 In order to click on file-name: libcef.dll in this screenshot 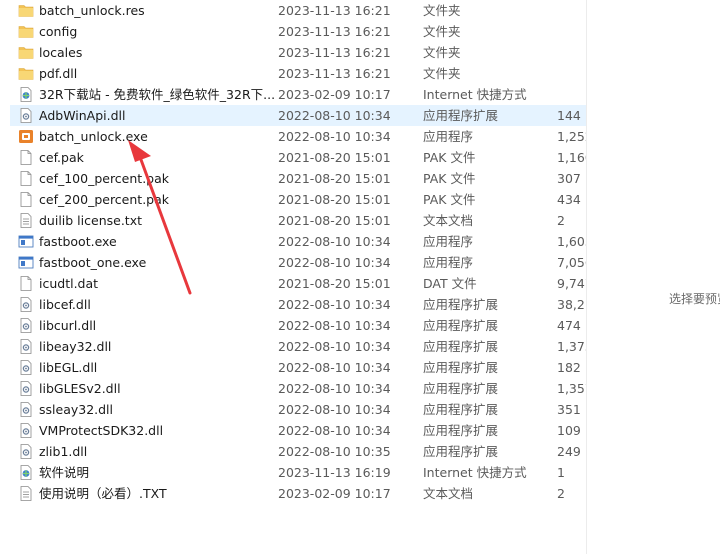, I will do `click(65, 304)`.